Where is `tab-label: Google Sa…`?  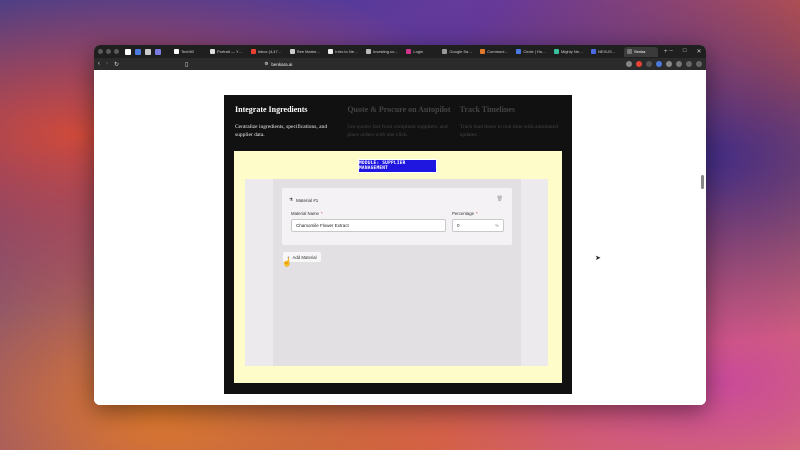
tab-label: Google Sa… is located at coordinates (461, 51).